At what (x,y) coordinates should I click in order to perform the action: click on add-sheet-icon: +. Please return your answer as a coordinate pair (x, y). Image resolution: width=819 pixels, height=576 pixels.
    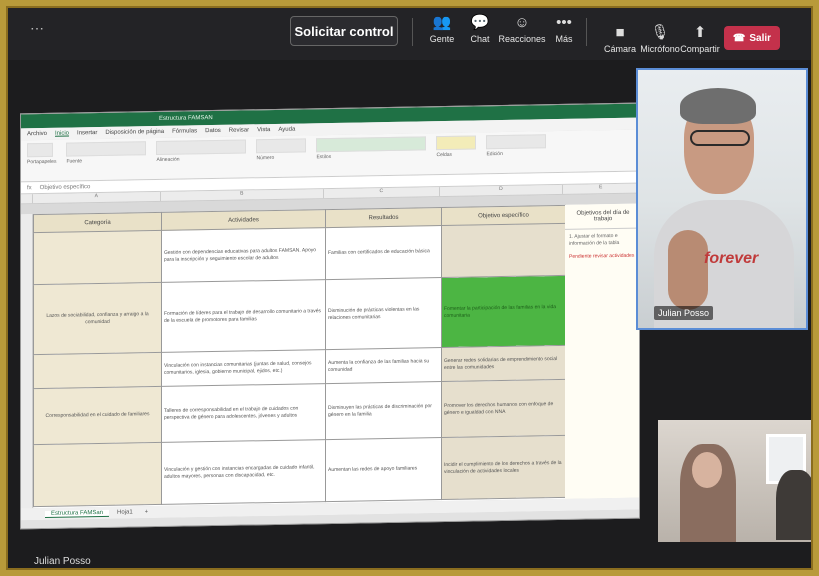
    Looking at the image, I should click on (147, 512).